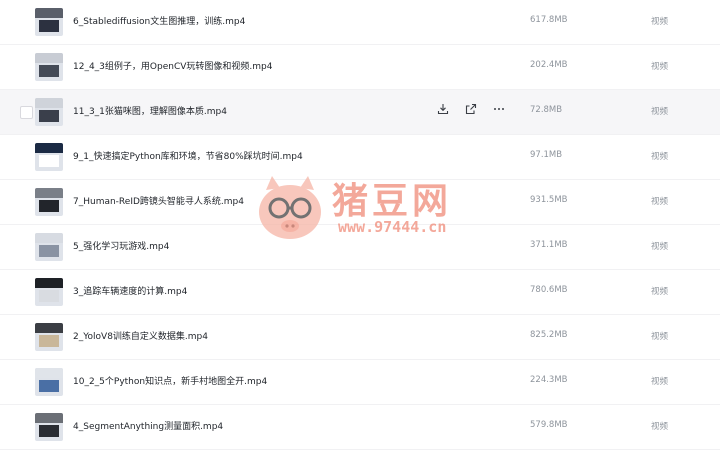 This screenshot has height=450, width=720. Describe the element at coordinates (150, 110) in the screenshot. I see `file-name: 11_3_1张猫咪图，理解图像本质.mp4` at that location.